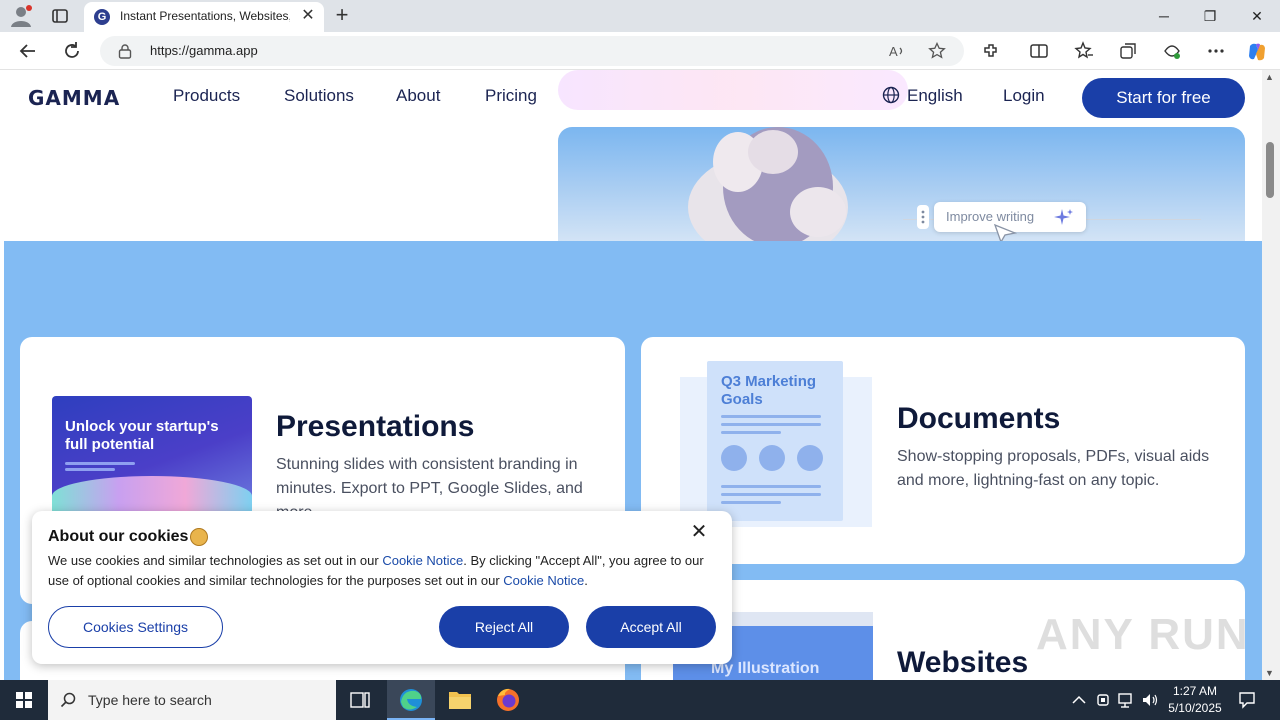 This screenshot has width=1280, height=720. I want to click on cookies-settings-button: Cookies Settings, so click(135, 627).